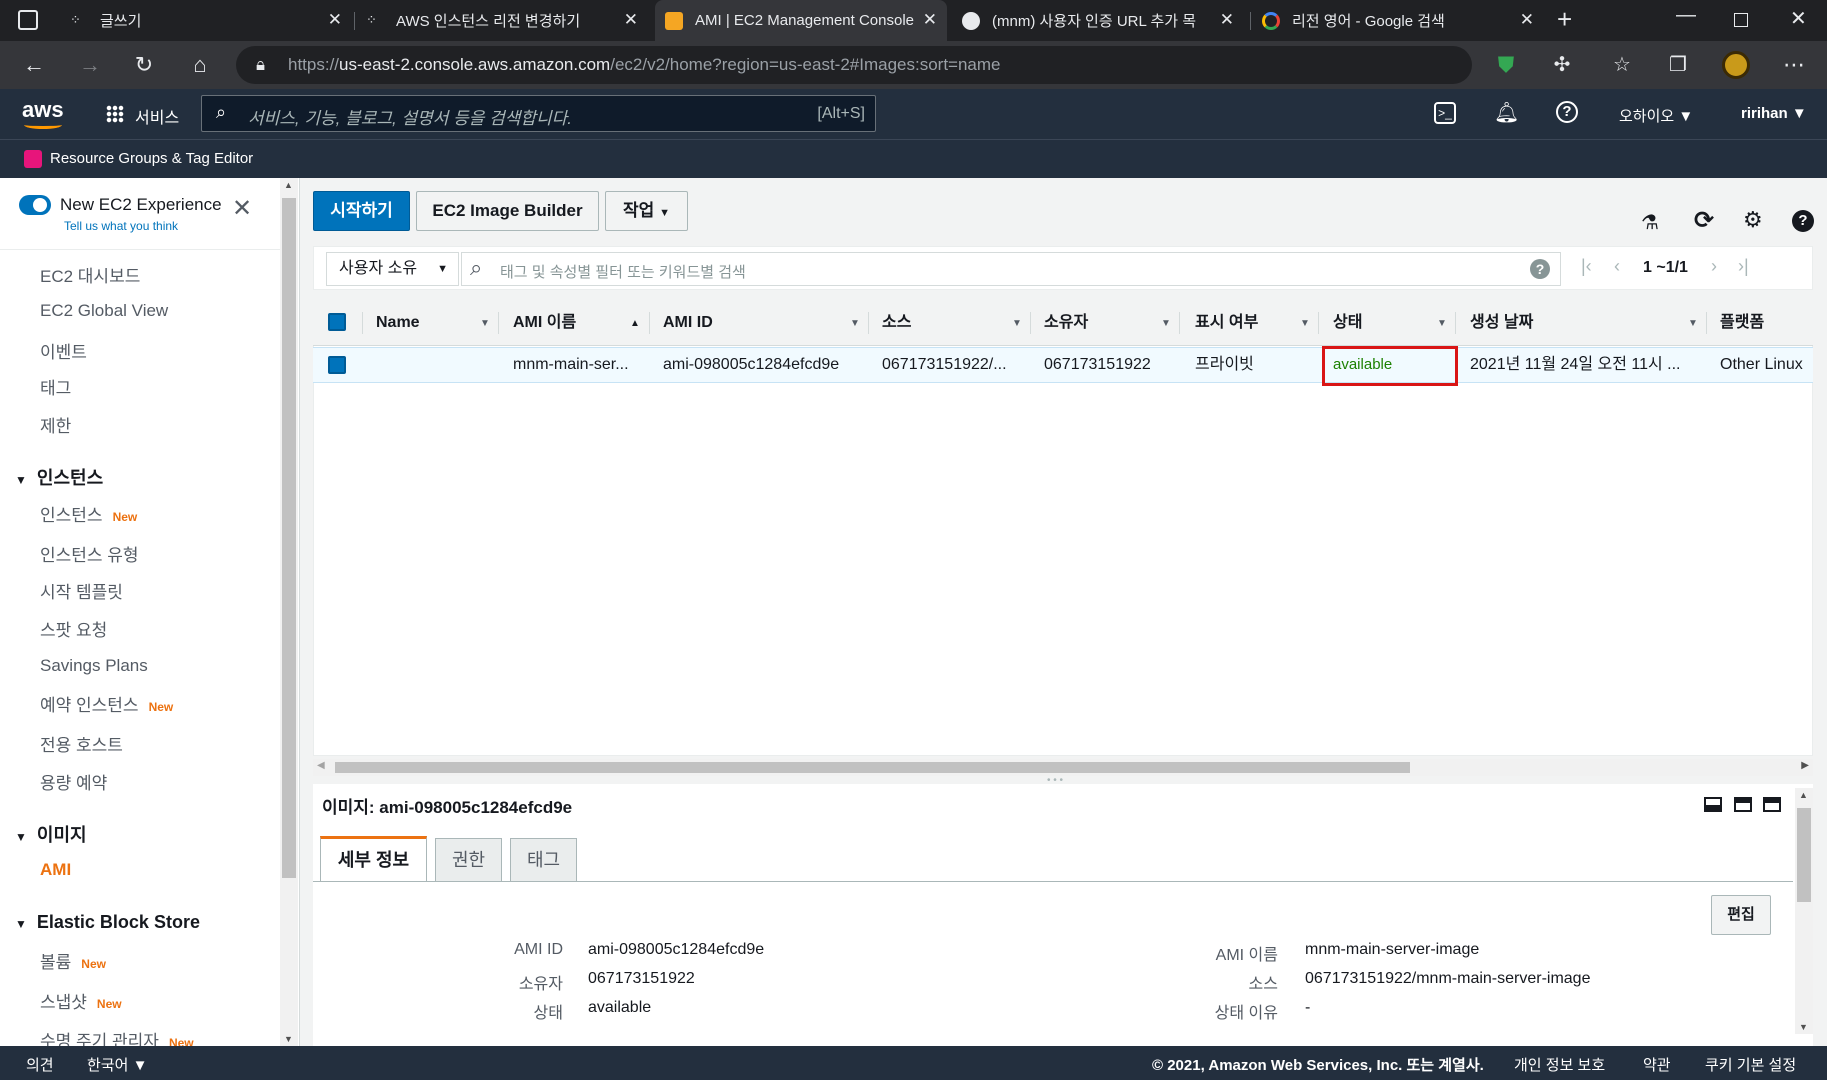 The image size is (1827, 1080). What do you see at coordinates (1564, 19) in the screenshot?
I see `new-tab-button: +` at bounding box center [1564, 19].